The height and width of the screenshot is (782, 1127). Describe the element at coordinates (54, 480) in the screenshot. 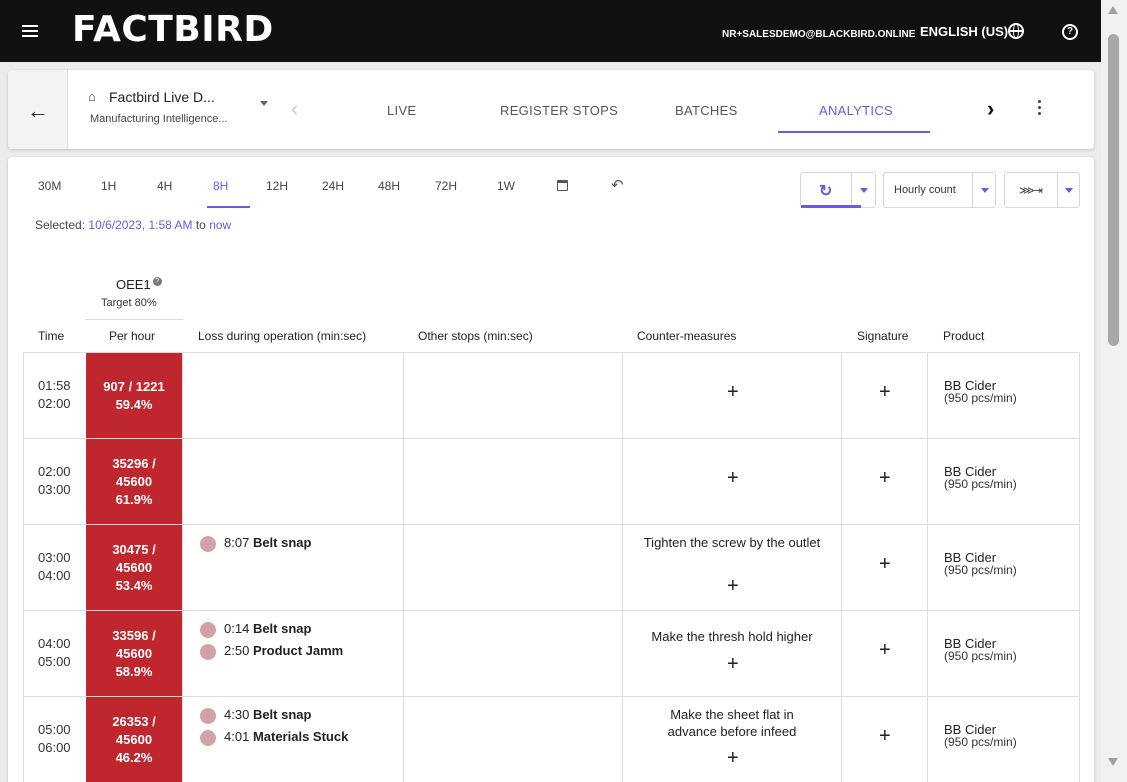

I see `row-time: 02:00 03:00` at that location.